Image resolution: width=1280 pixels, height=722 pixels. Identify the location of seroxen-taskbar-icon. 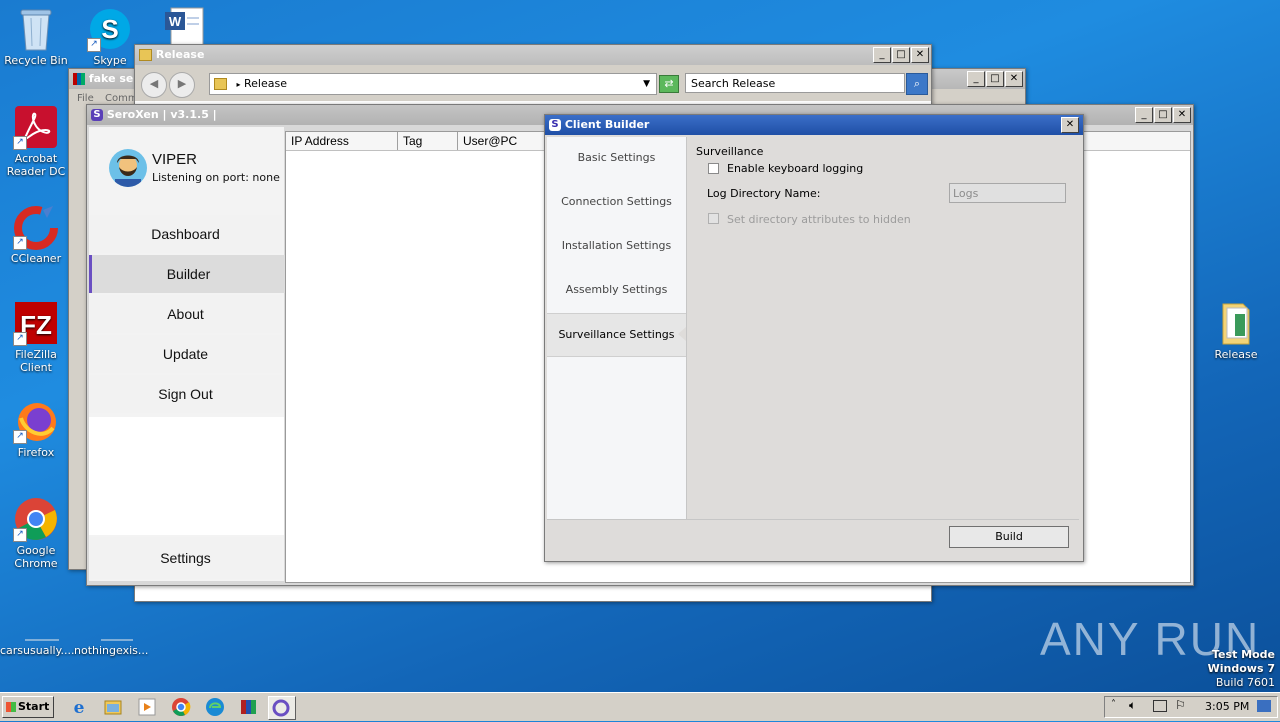
(282, 708).